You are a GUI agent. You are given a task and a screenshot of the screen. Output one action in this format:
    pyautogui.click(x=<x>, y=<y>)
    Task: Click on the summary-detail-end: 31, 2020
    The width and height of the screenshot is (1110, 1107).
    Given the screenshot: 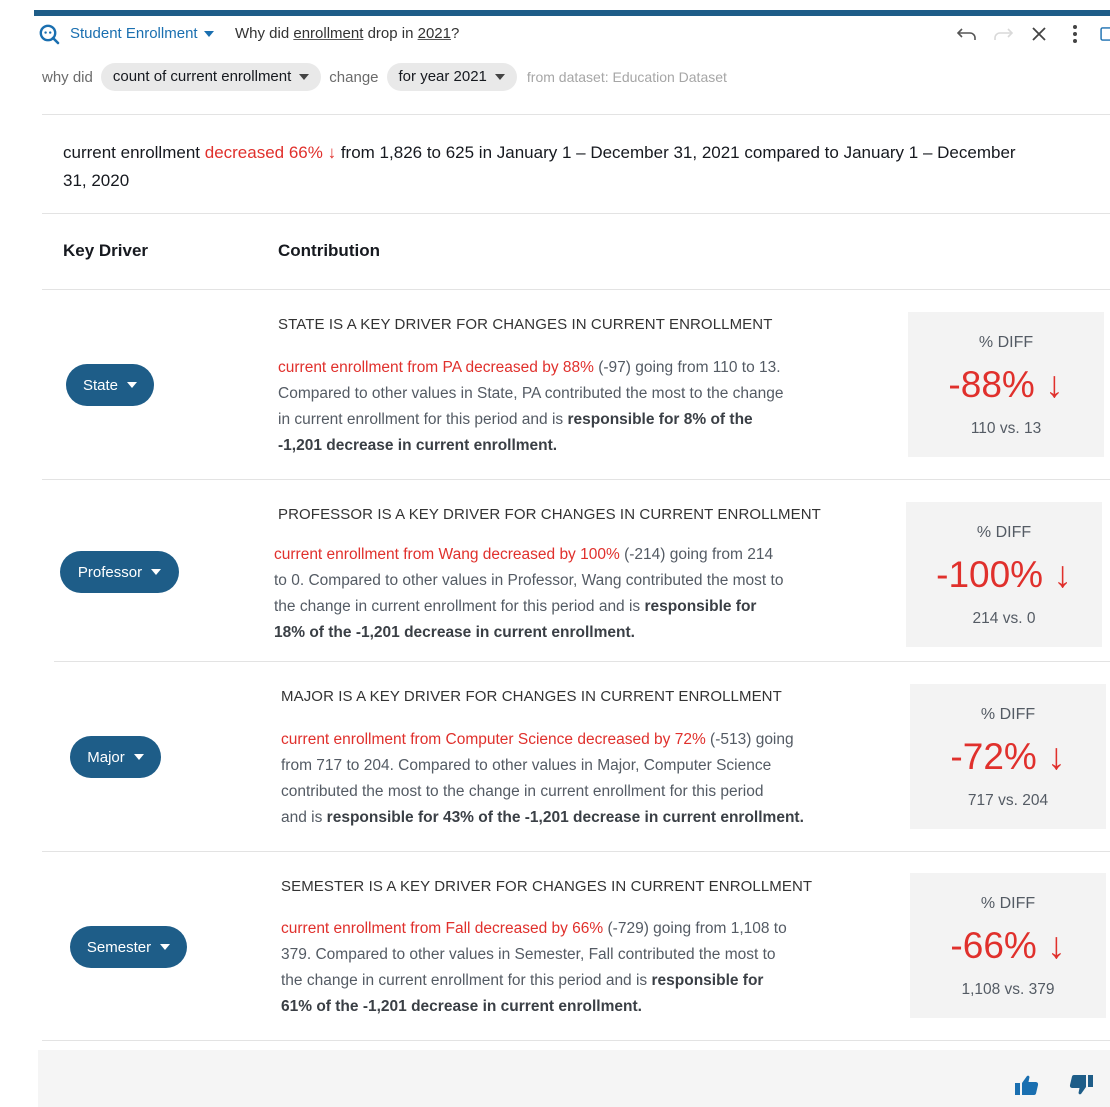 What is the action you would take?
    pyautogui.click(x=96, y=180)
    